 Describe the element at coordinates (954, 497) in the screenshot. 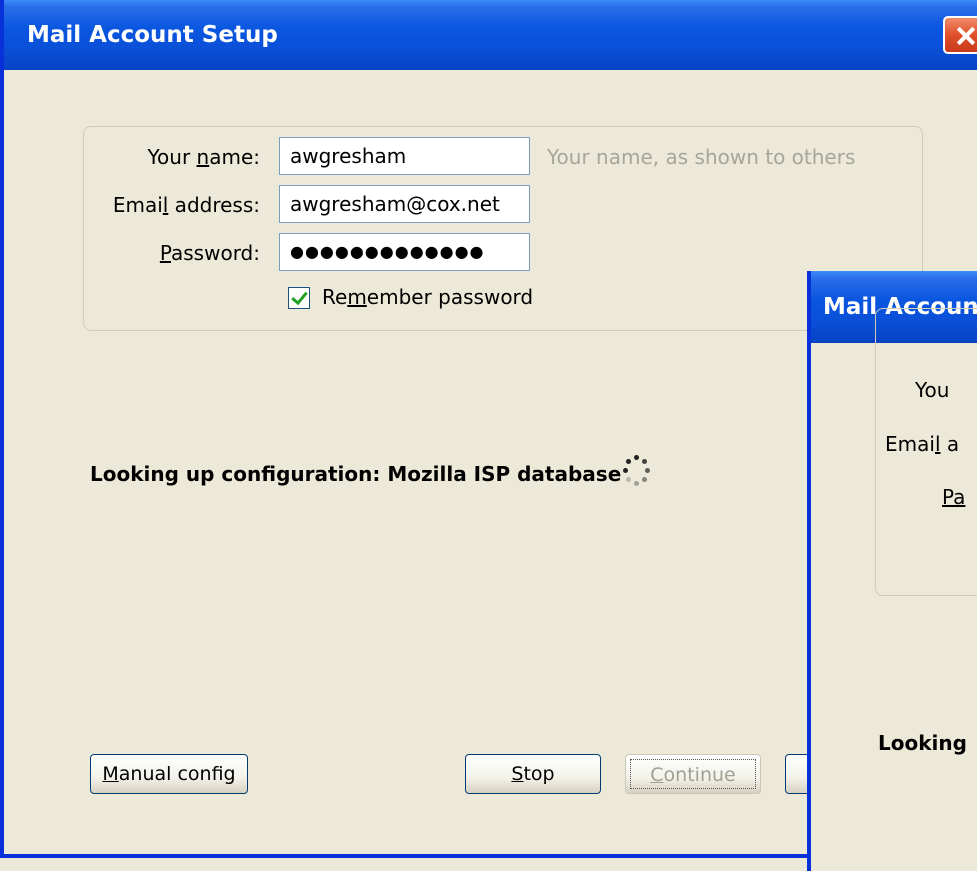

I see `password-label-2: Pa` at that location.